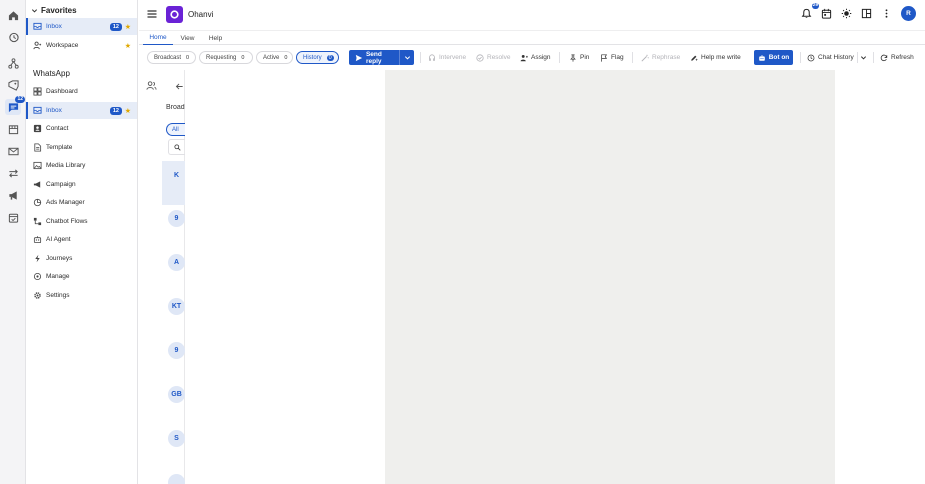  I want to click on hamburger-menu-icon, so click(152, 14).